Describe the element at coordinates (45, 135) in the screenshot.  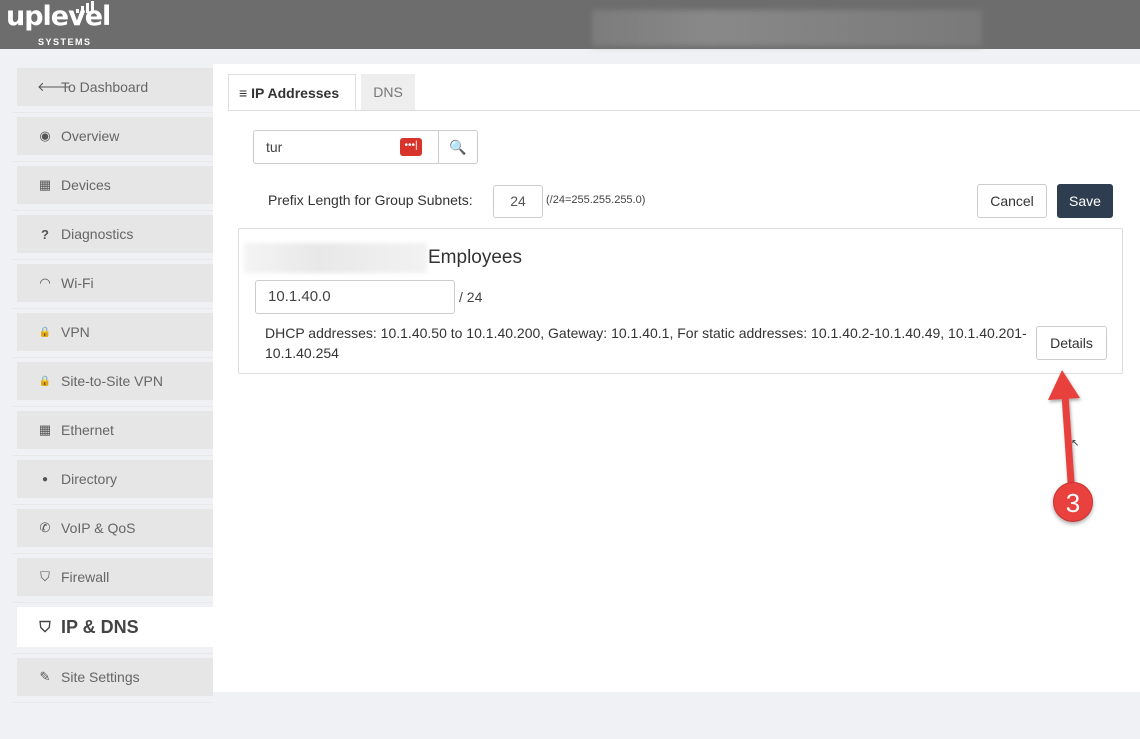
I see `eye-icon: ◉` at that location.